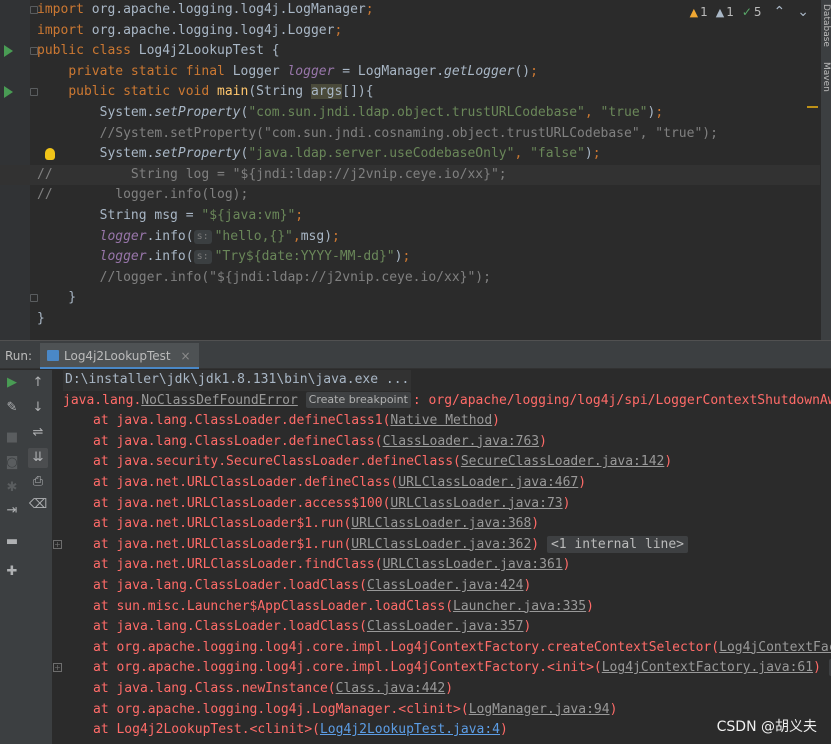 This screenshot has height=744, width=831. What do you see at coordinates (534, 71) in the screenshot?
I see `code-token: ;` at bounding box center [534, 71].